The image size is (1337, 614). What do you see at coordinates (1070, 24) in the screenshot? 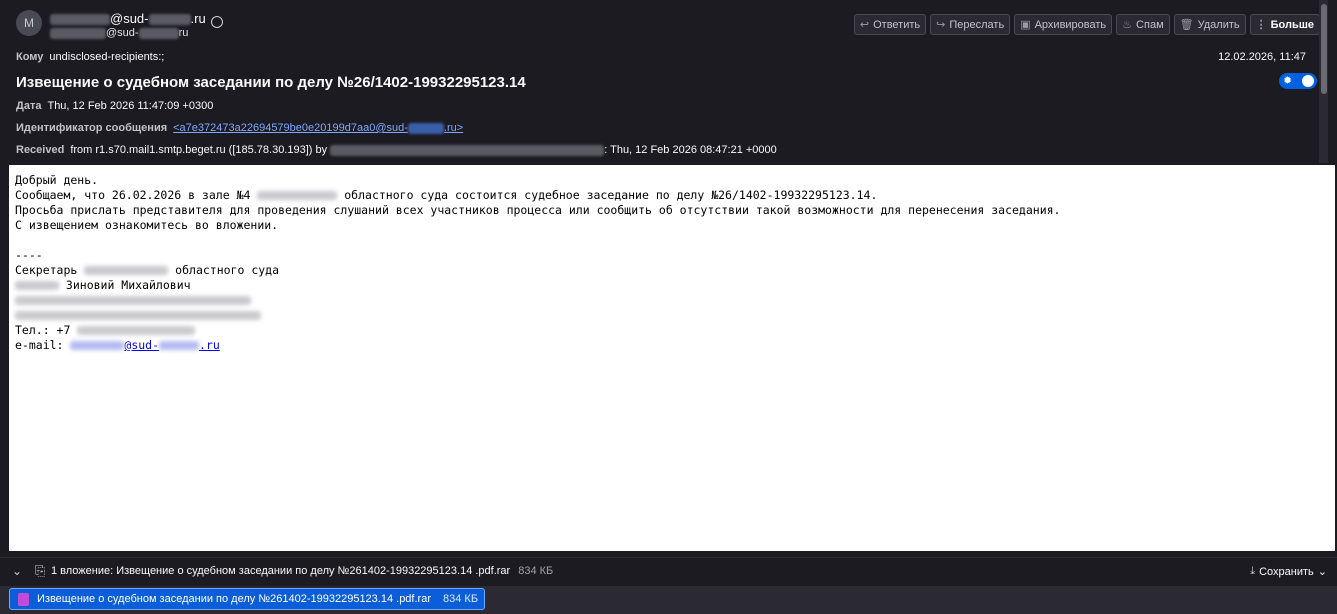
I see `archive-label: Архивировать` at bounding box center [1070, 24].